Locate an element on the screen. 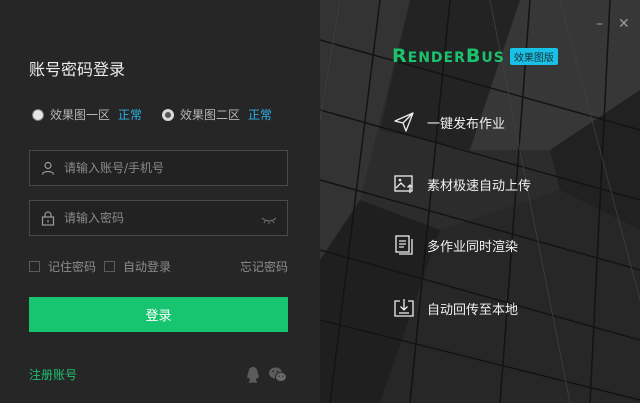  server-option-1: 效果图一区 正常 is located at coordinates (87, 114).